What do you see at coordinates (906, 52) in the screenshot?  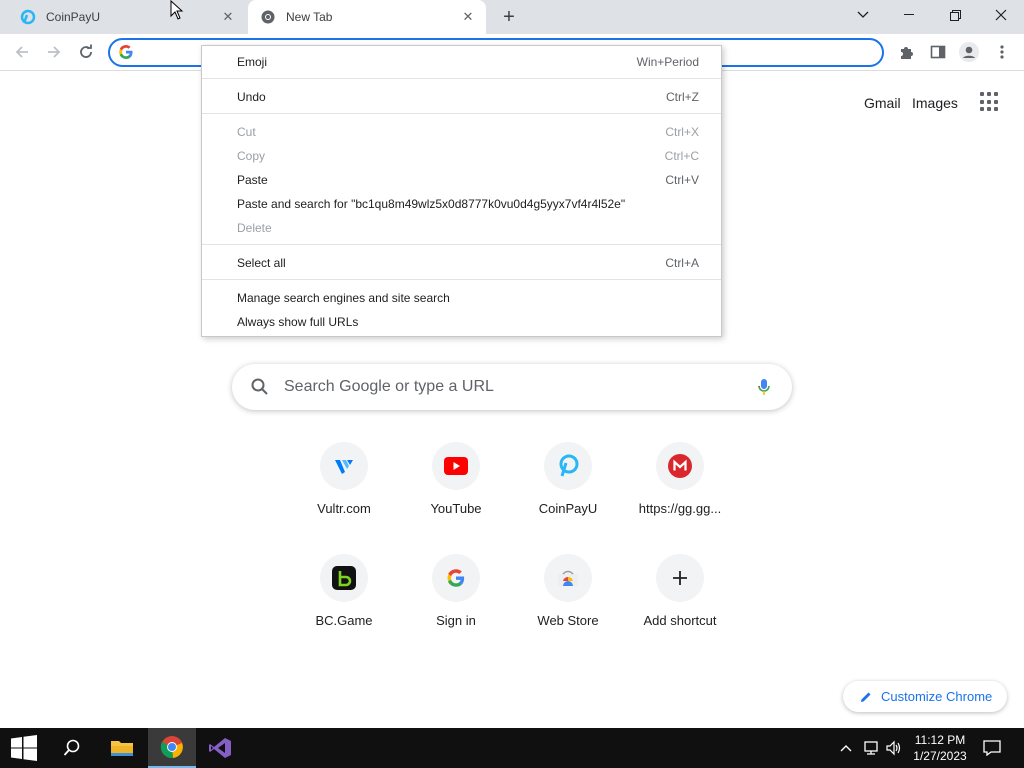 I see `extensions-puzzle-icon` at bounding box center [906, 52].